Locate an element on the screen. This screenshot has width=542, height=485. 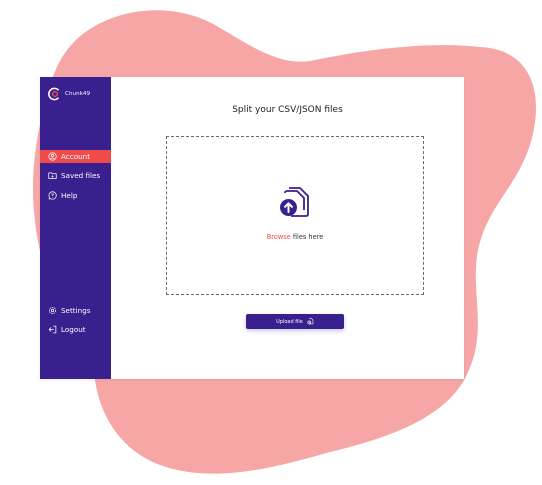
brand-name: Chunk49 is located at coordinates (78, 94).